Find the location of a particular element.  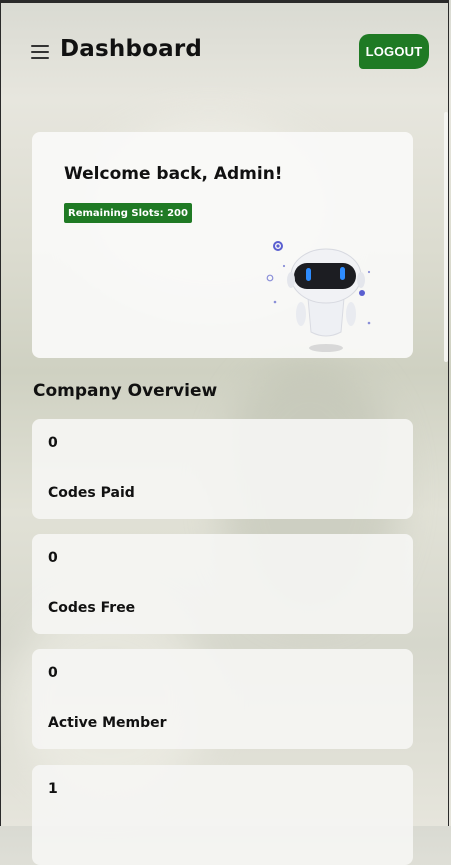

app-header: Dashboard LOGOUT is located at coordinates (224, 50).